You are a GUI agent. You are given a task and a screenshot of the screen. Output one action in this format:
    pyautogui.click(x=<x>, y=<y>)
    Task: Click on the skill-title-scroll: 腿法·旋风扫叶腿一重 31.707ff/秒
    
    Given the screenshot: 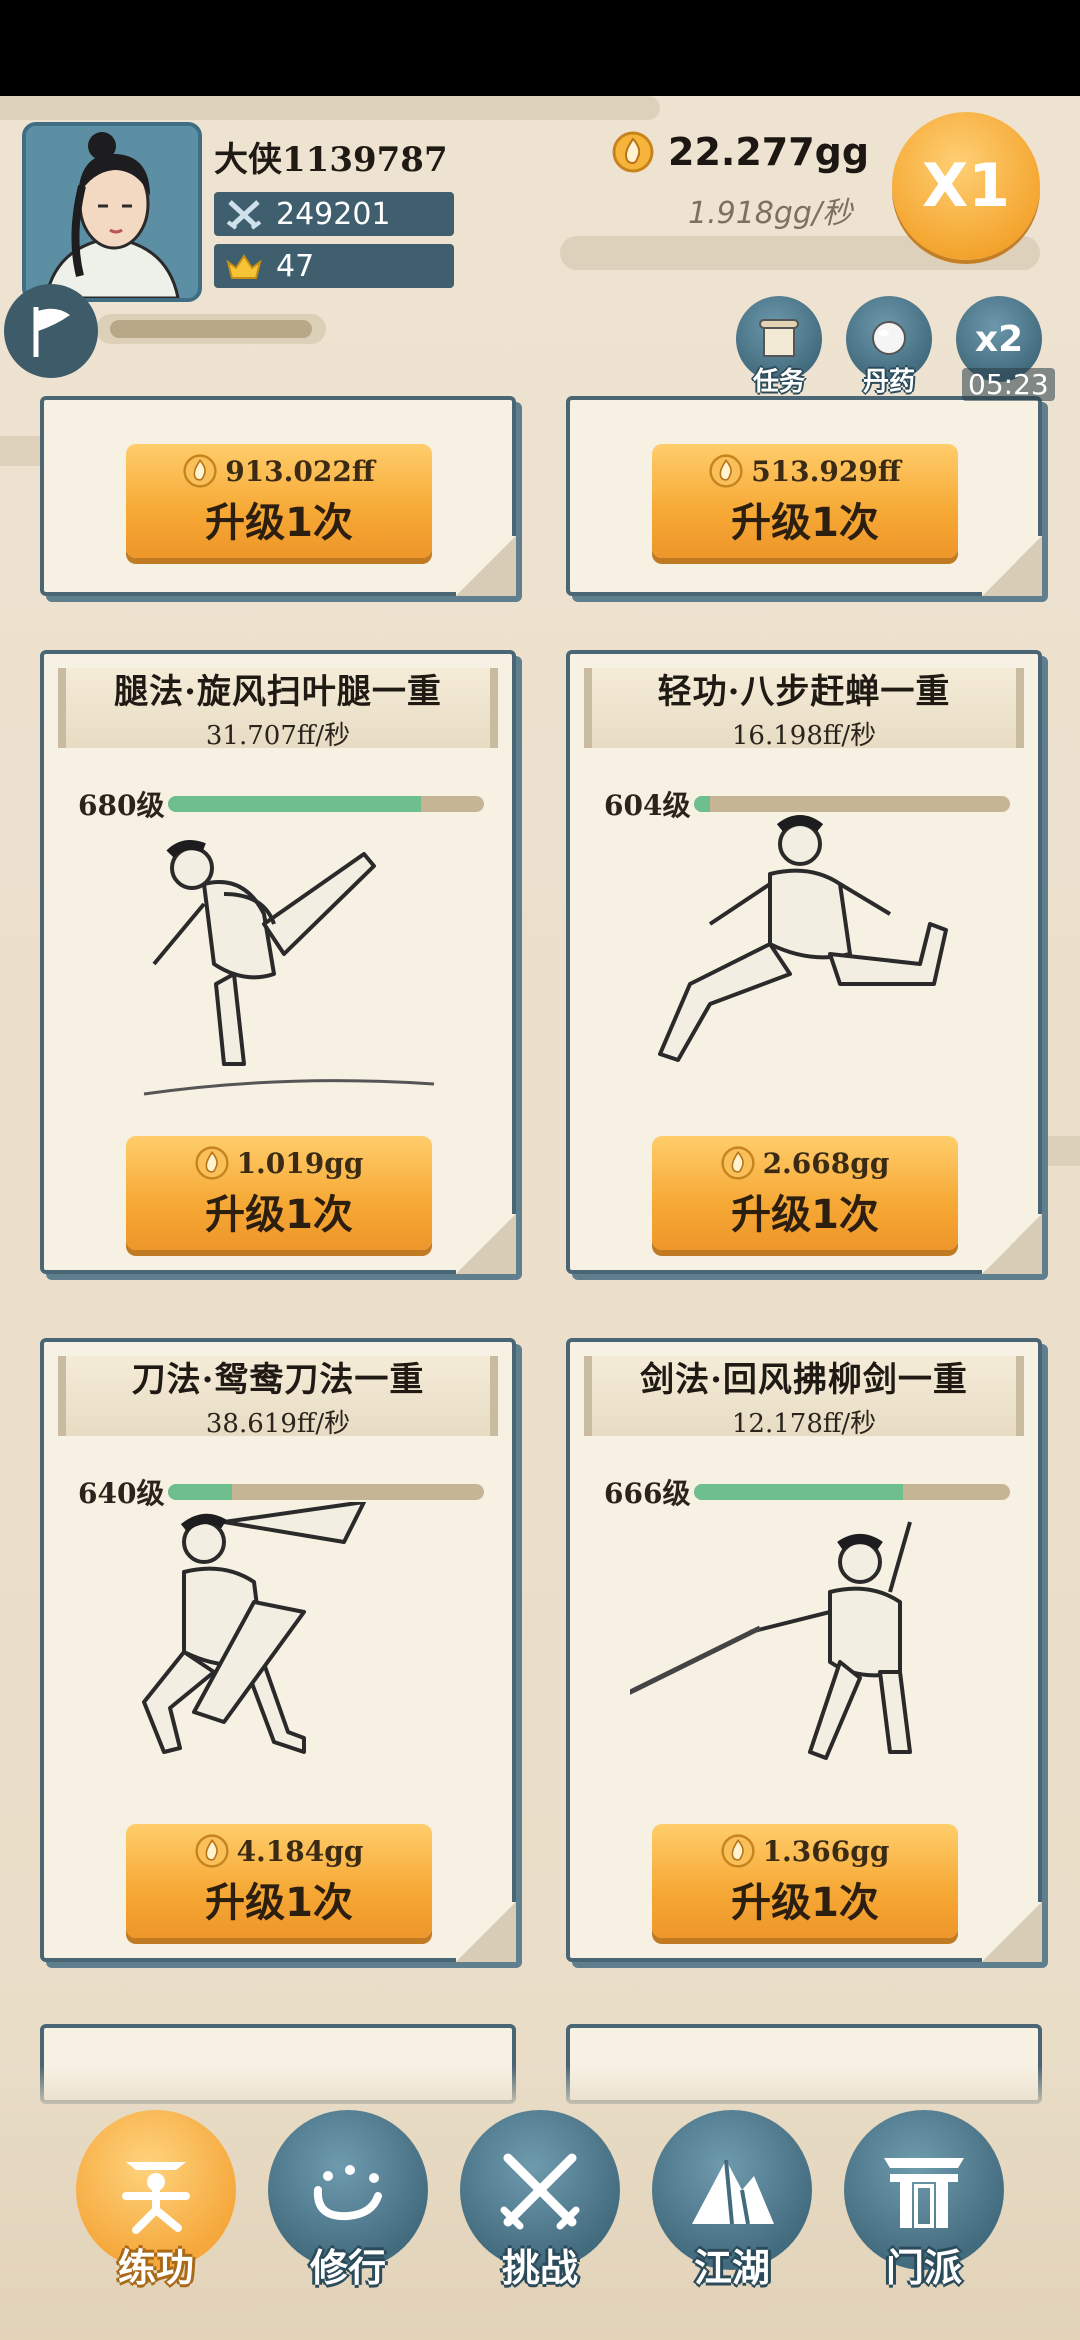 What is the action you would take?
    pyautogui.click(x=278, y=709)
    